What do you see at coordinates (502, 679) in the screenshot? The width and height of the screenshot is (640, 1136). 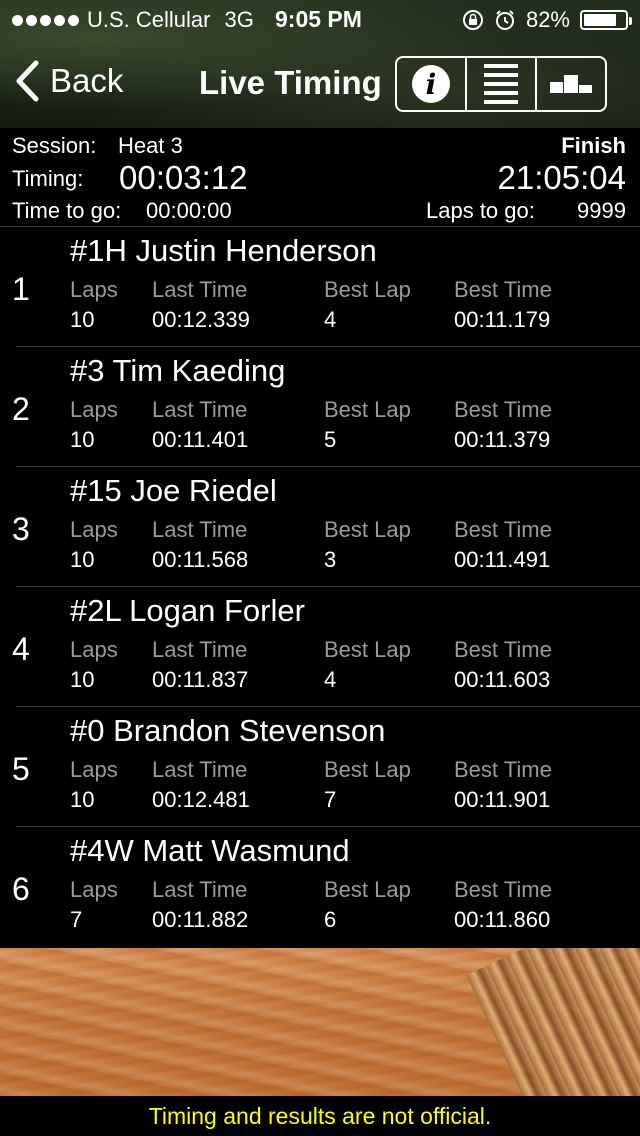 I see `best-time-value: 00:11.603` at bounding box center [502, 679].